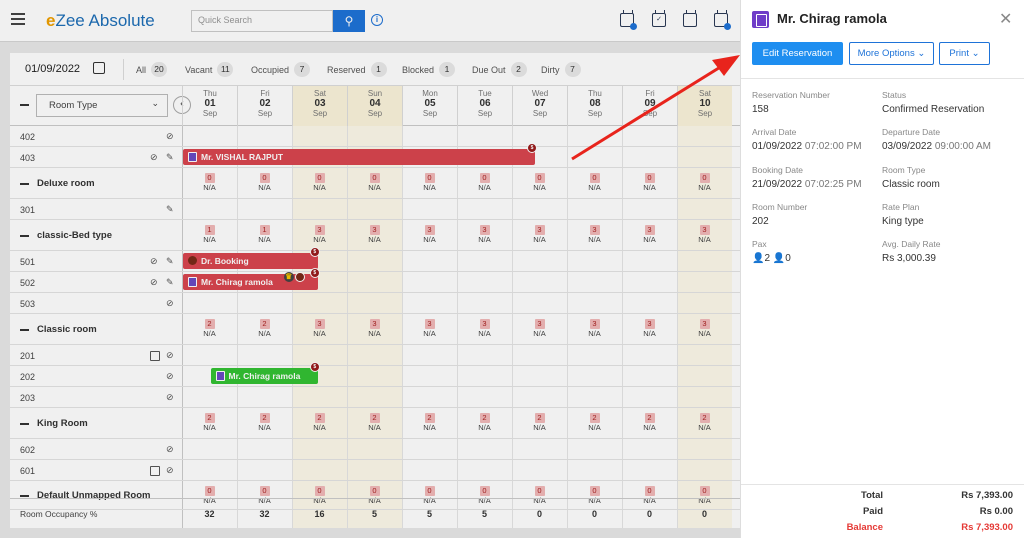 This screenshot has height=538, width=1024. I want to click on checkbox-icon, so click(155, 355).